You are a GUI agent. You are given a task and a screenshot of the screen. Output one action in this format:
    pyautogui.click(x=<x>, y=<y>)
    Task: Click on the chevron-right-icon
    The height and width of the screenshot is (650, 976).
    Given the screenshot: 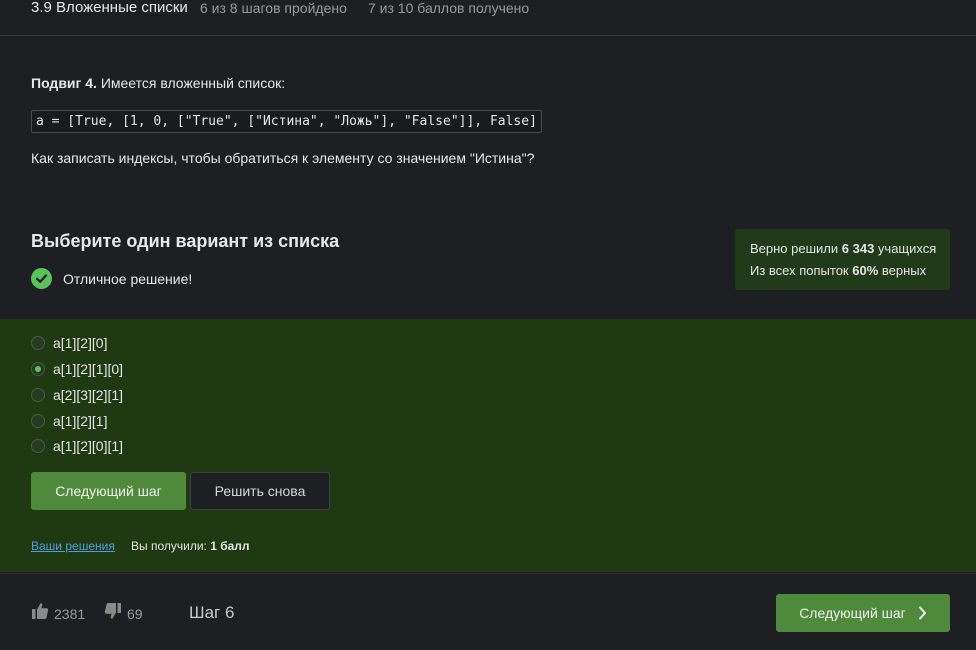 What is the action you would take?
    pyautogui.click(x=922, y=613)
    